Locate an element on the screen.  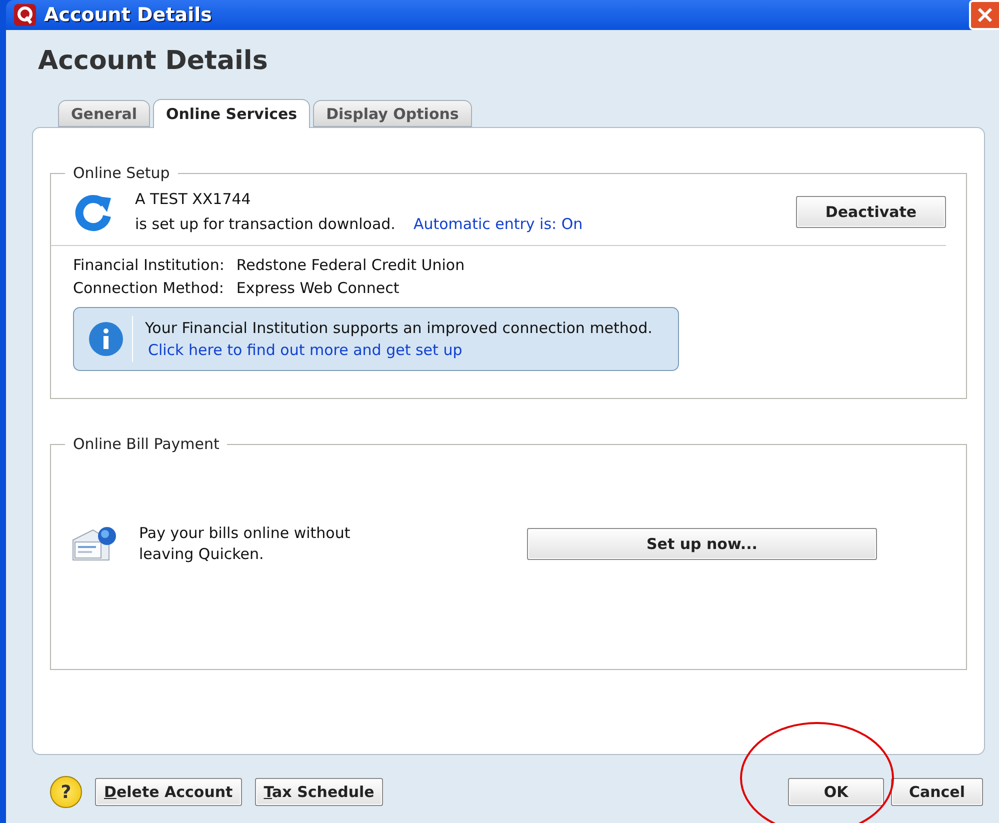
tab: Online Services is located at coordinates (231, 113).